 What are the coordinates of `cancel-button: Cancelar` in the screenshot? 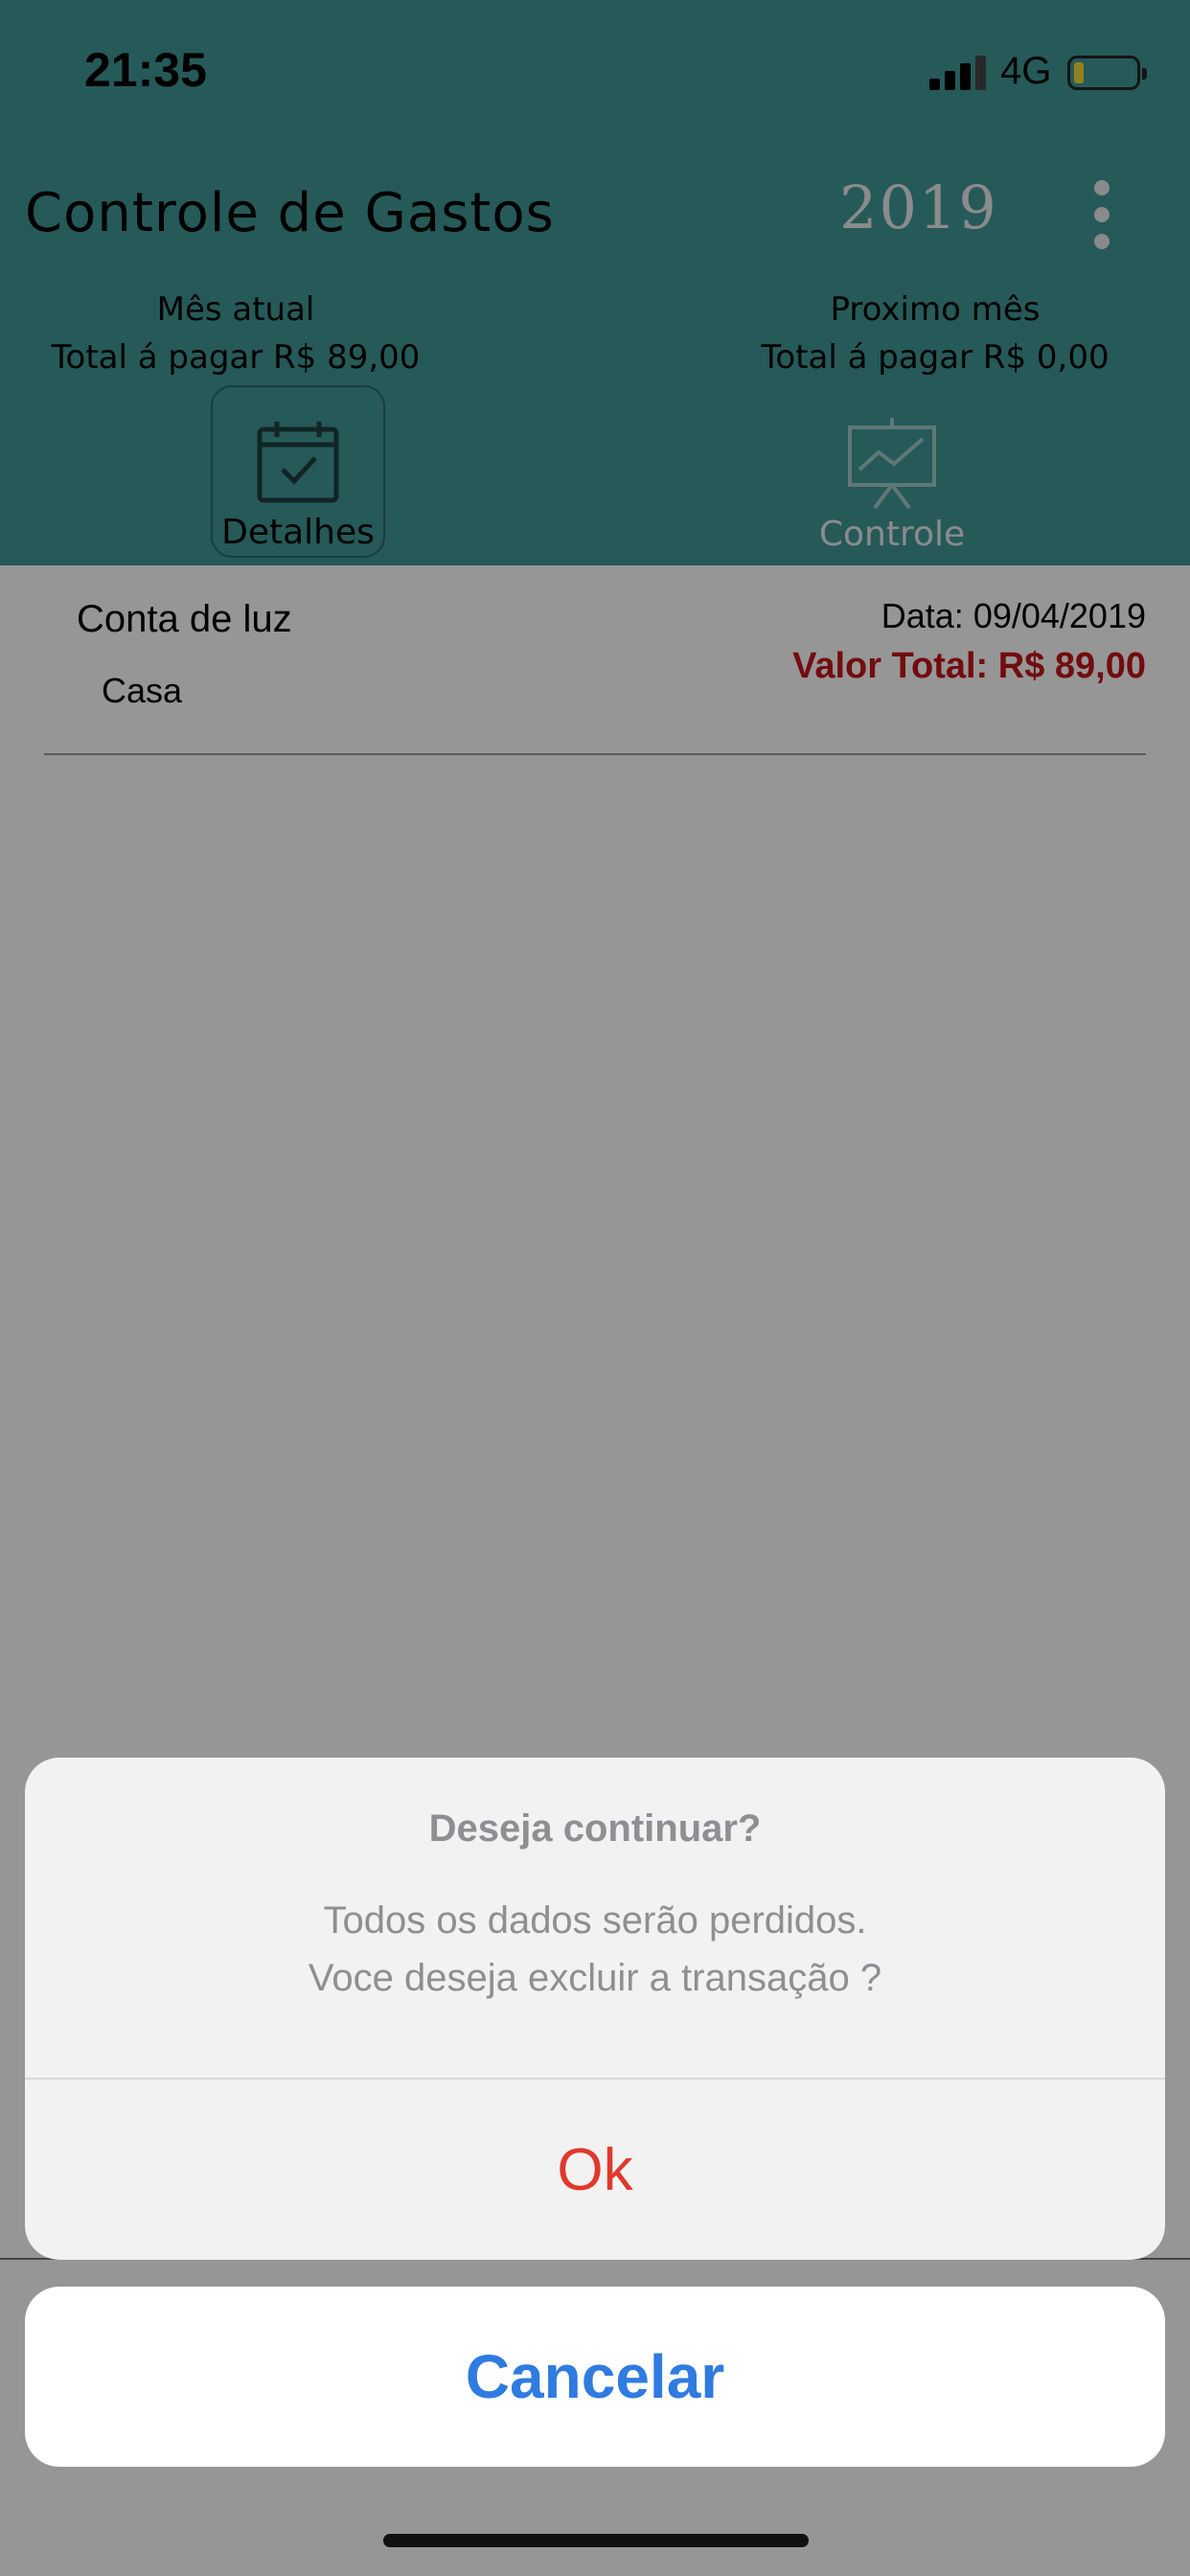 It's located at (595, 2377).